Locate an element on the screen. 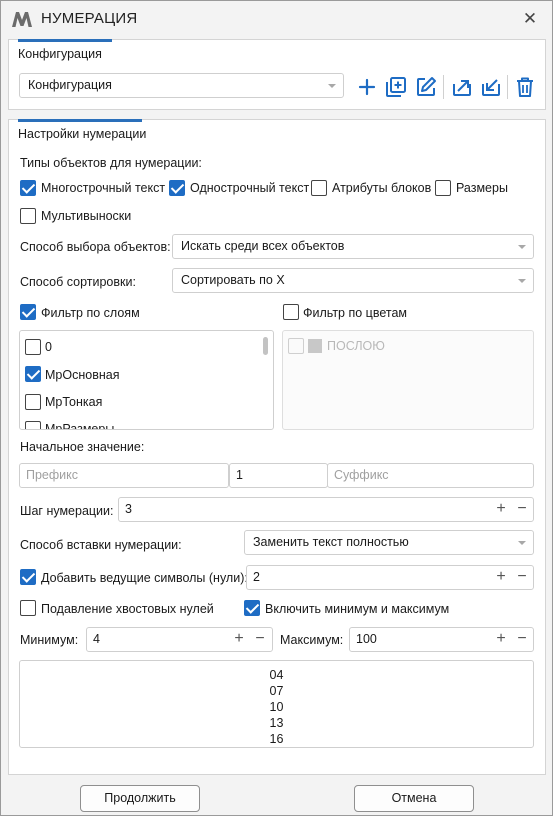 The image size is (553, 816). leading-decrement-button: − is located at coordinates (522, 577).